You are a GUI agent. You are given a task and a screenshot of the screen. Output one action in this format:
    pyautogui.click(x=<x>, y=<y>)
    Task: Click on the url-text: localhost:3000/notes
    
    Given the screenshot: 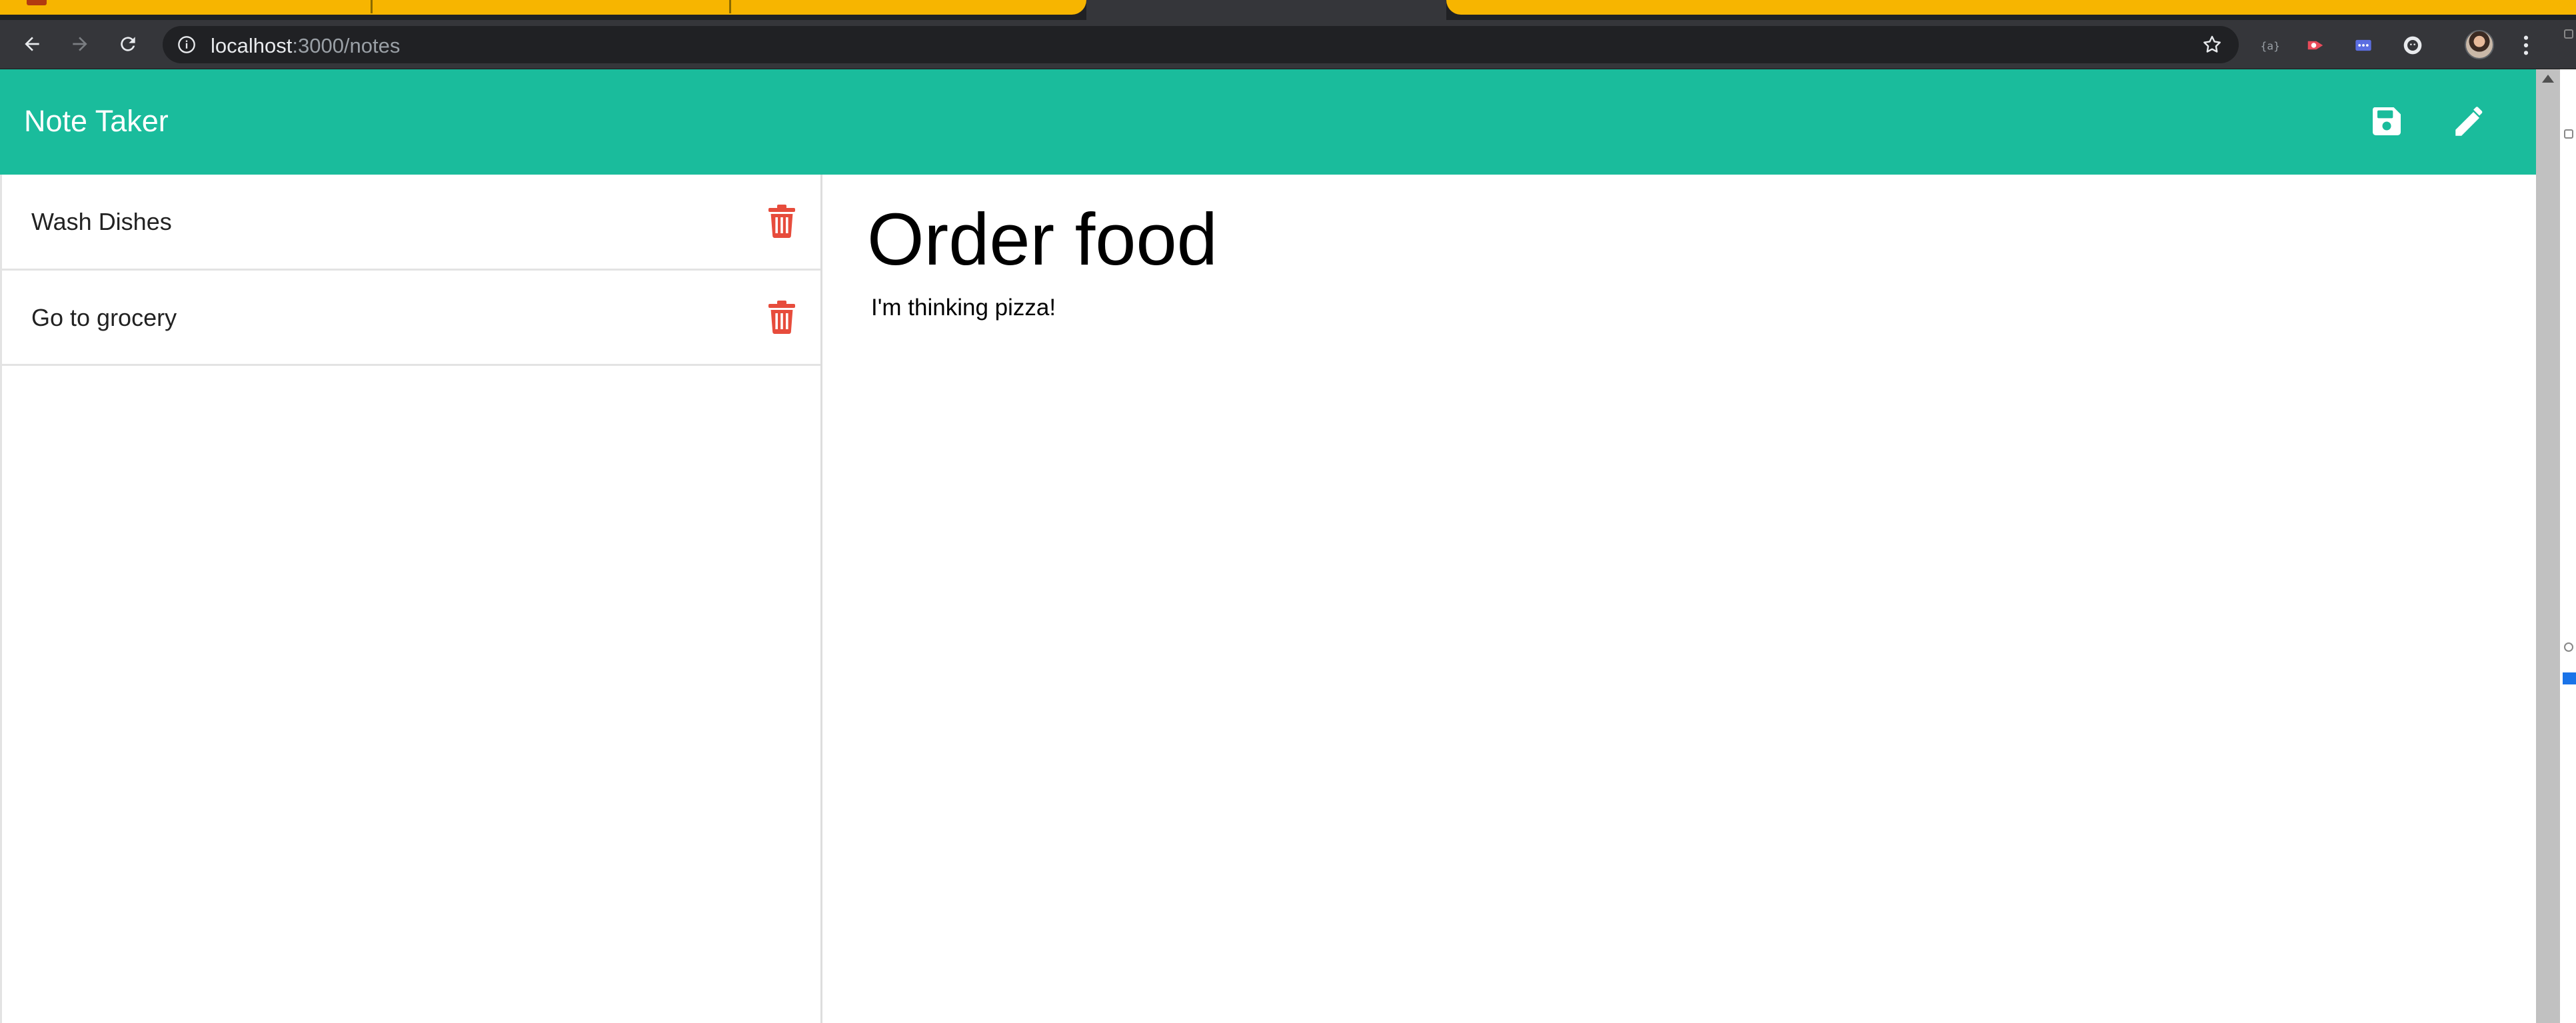 What is the action you would take?
    pyautogui.click(x=305, y=46)
    